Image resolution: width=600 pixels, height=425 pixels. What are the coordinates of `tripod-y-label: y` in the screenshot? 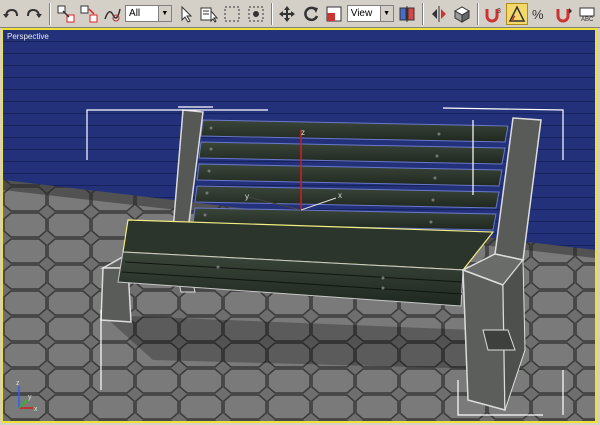 It's located at (30, 397).